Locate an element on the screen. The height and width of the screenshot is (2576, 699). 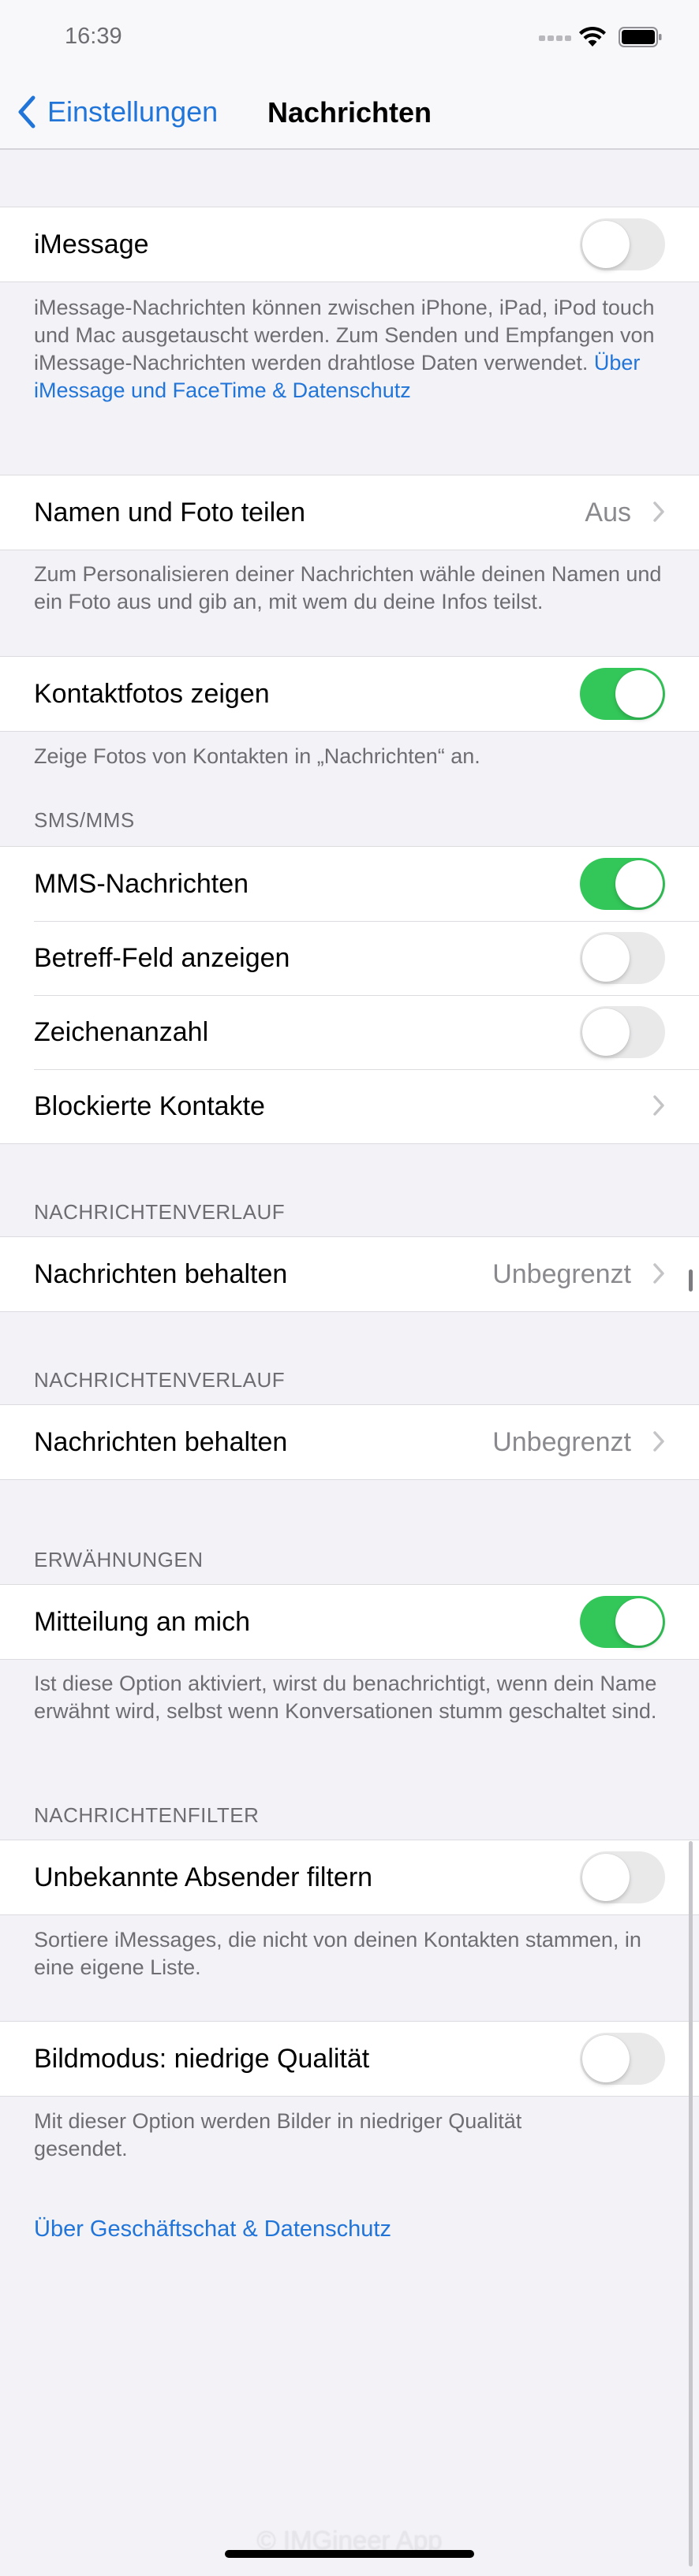
mms-toggle is located at coordinates (623, 884).